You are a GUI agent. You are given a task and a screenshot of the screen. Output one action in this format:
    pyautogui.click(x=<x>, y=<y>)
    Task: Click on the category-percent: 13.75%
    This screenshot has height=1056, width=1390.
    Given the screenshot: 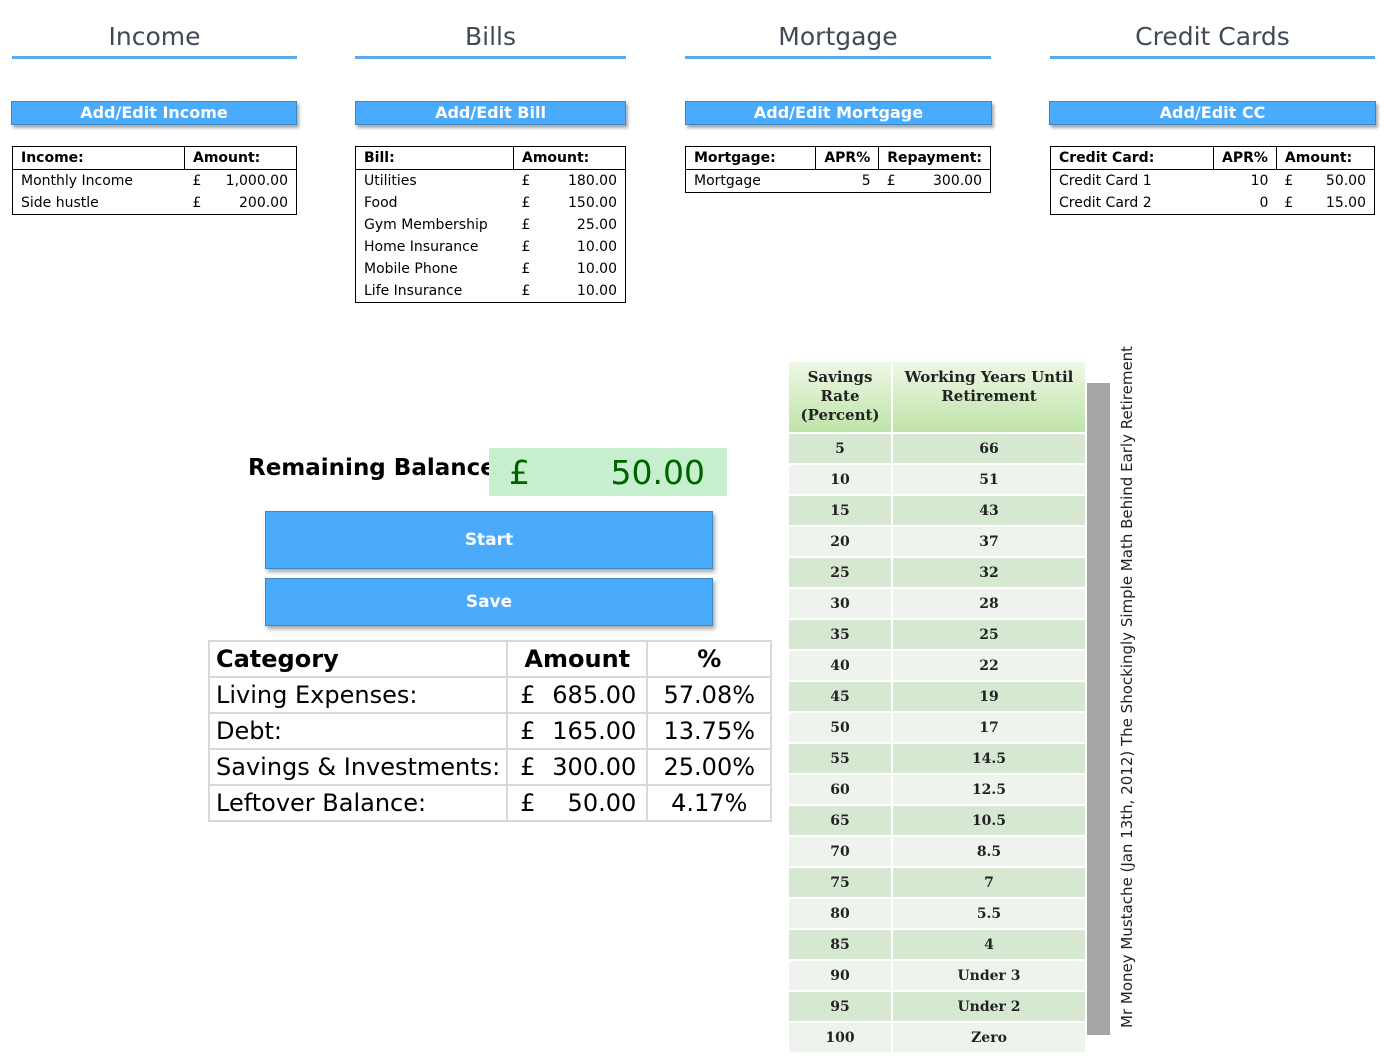 What is the action you would take?
    pyautogui.click(x=709, y=731)
    